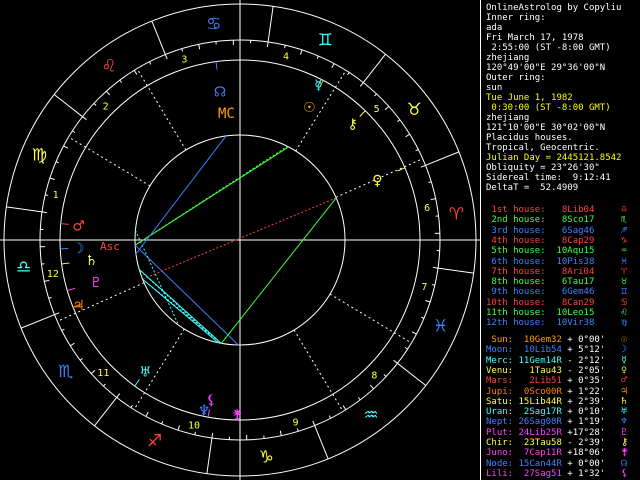 The width and height of the screenshot is (640, 480). I want to click on planet-position: 1Tau43, so click(540, 370).